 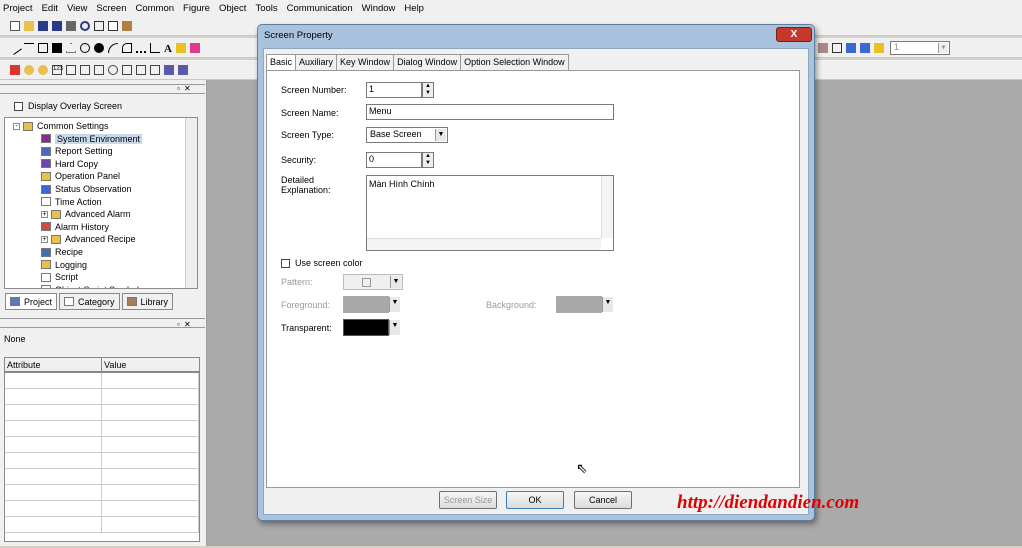 What do you see at coordinates (514, 62) in the screenshot?
I see `tab-option-selection-window: Option Selection Window` at bounding box center [514, 62].